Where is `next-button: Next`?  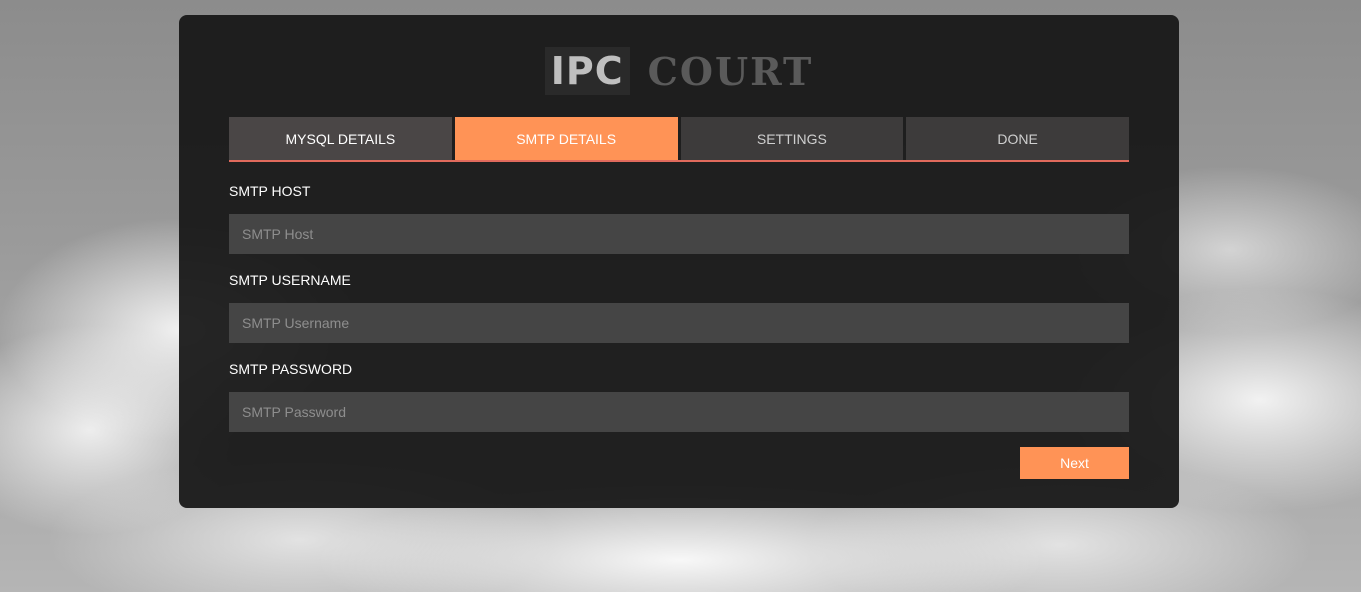
next-button: Next is located at coordinates (1074, 463).